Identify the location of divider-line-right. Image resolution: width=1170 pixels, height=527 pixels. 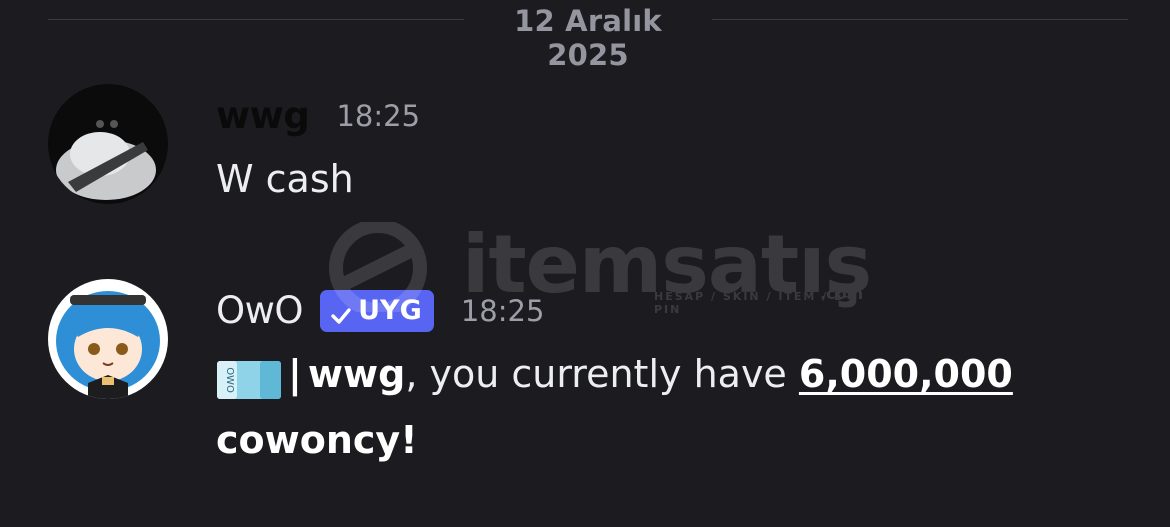
(920, 19).